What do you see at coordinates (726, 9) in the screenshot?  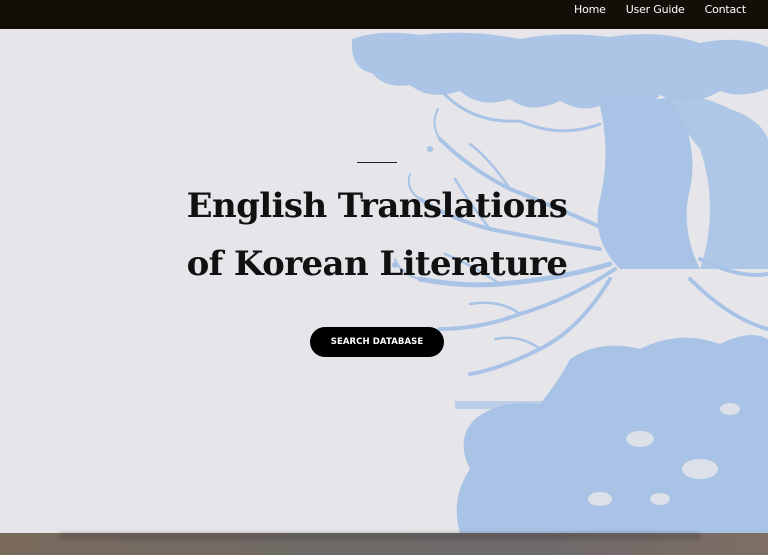 I see `nav-contact-link: Contact` at bounding box center [726, 9].